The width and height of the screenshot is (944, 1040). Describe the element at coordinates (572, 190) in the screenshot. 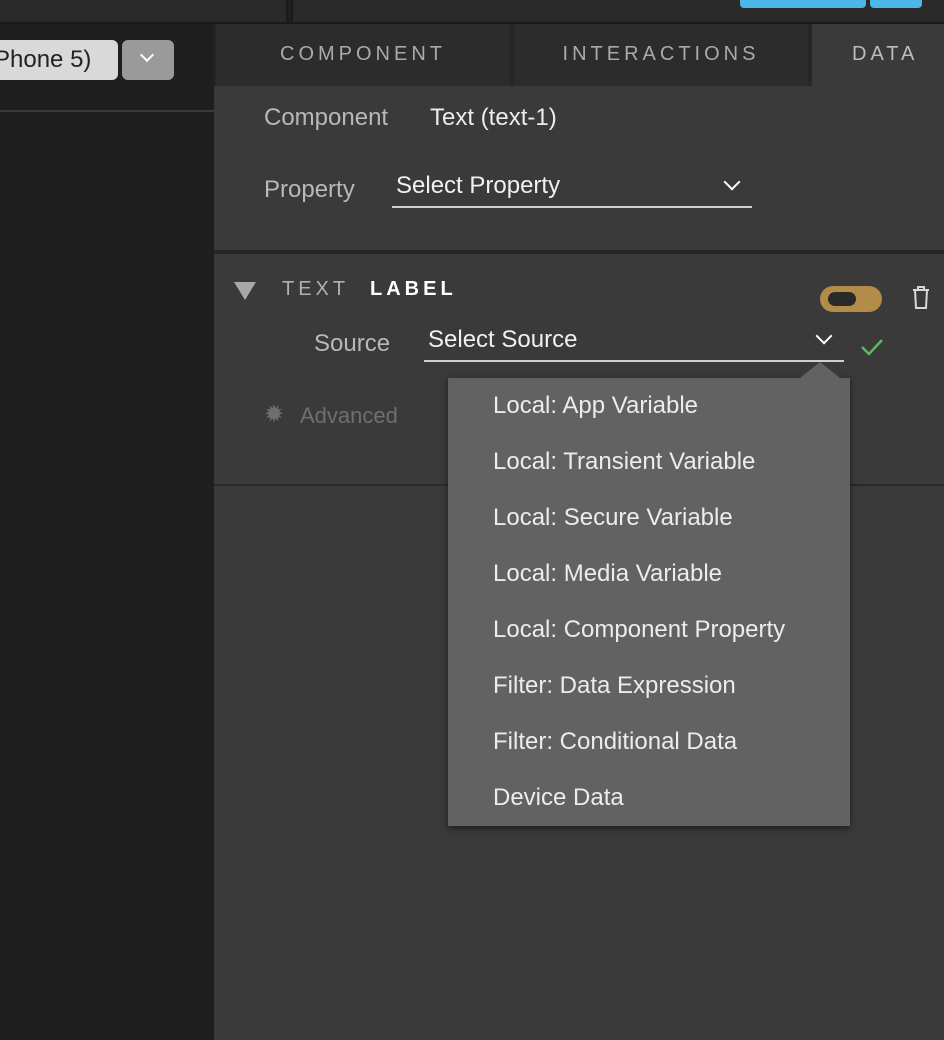

I see `property-select: Select Property` at that location.